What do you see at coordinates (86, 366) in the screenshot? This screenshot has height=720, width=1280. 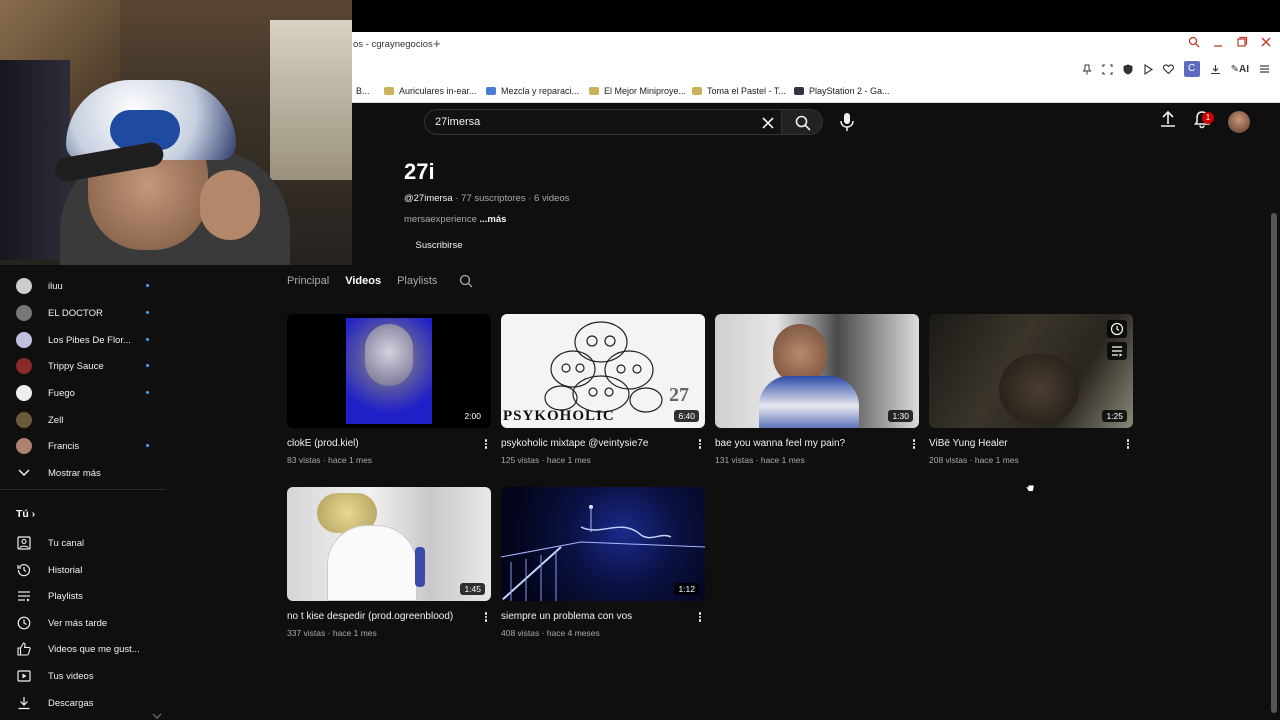 I see `subscription-item: Trippy Sauce` at bounding box center [86, 366].